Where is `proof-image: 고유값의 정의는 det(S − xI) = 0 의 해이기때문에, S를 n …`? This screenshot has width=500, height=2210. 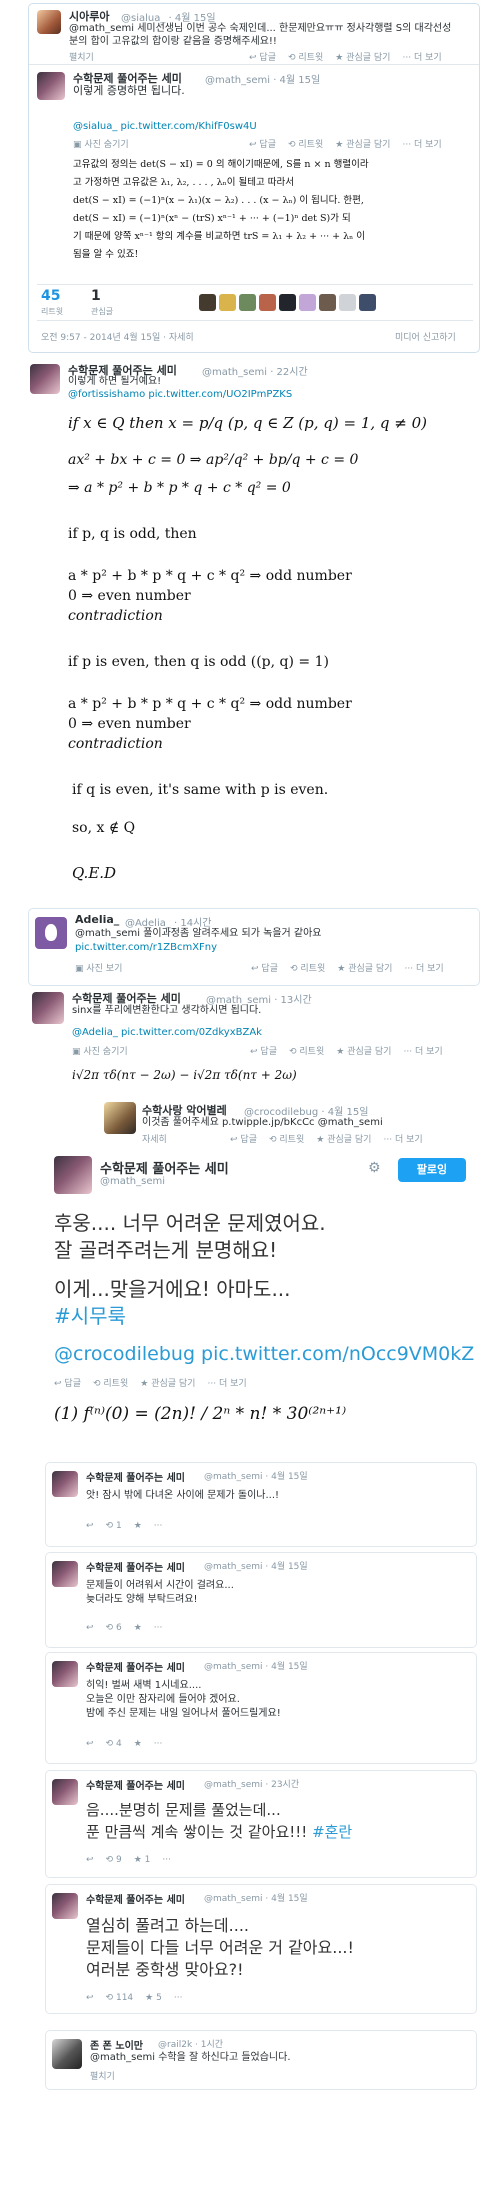 proof-image: 고유값의 정의는 det(S − xI) = 0 의 해이기때문에, S를 n … is located at coordinates (273, 215).